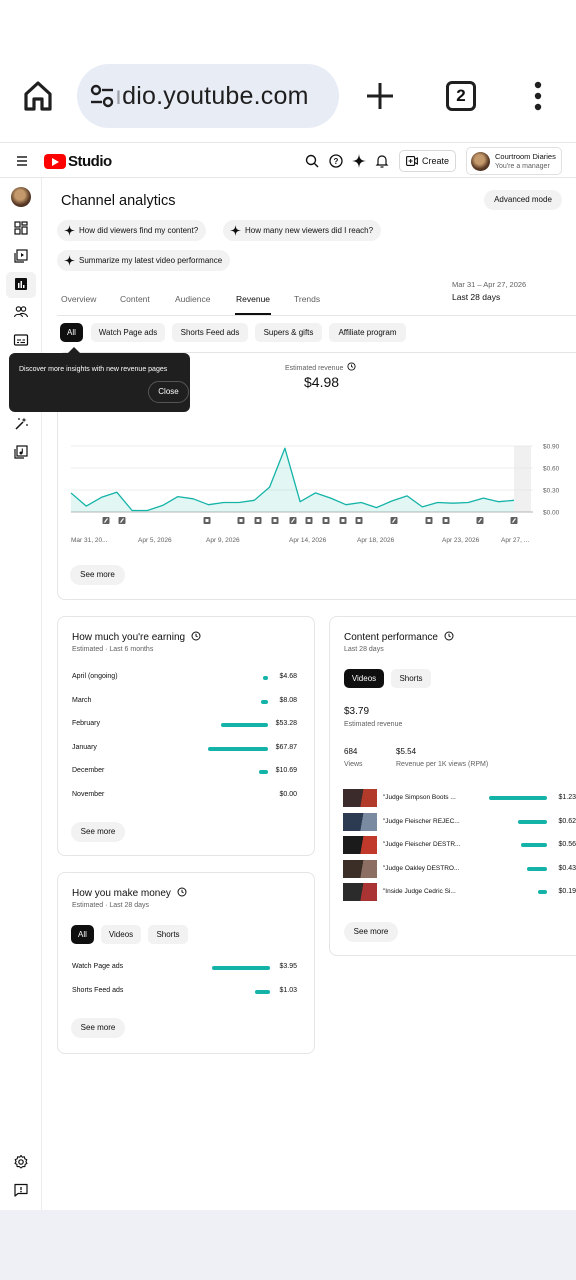  What do you see at coordinates (312, 161) in the screenshot?
I see `search-icon` at bounding box center [312, 161].